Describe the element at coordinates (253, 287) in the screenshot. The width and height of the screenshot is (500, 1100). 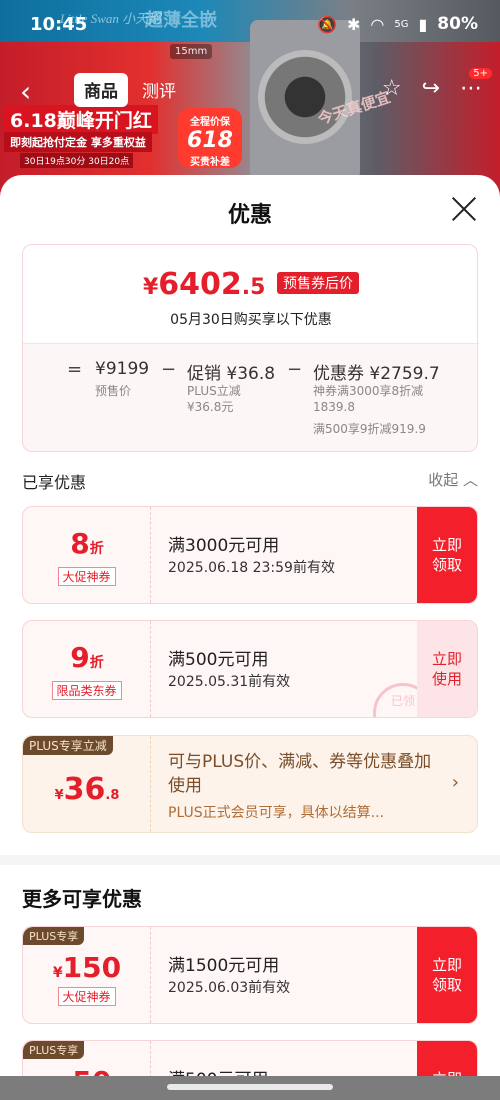
I see `final-price-dec: .5` at that location.